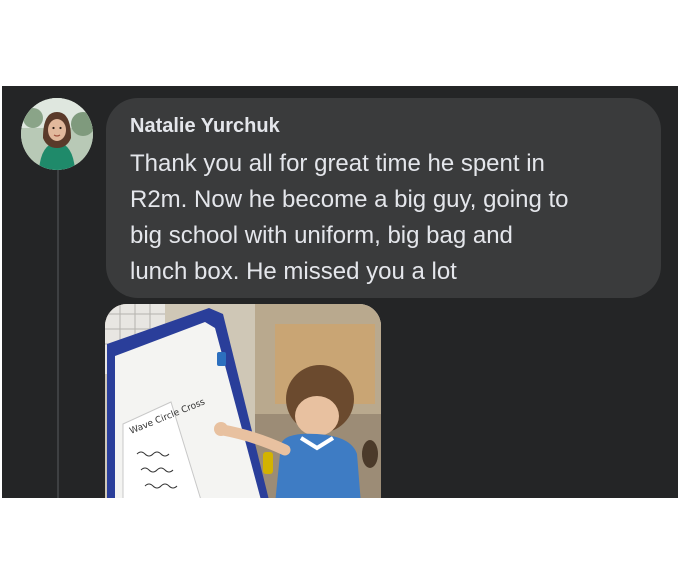 Image resolution: width=682 pixels, height=586 pixels. Describe the element at coordinates (321, 235) in the screenshot. I see `comment-line: big school with uniform, big bag and` at that location.